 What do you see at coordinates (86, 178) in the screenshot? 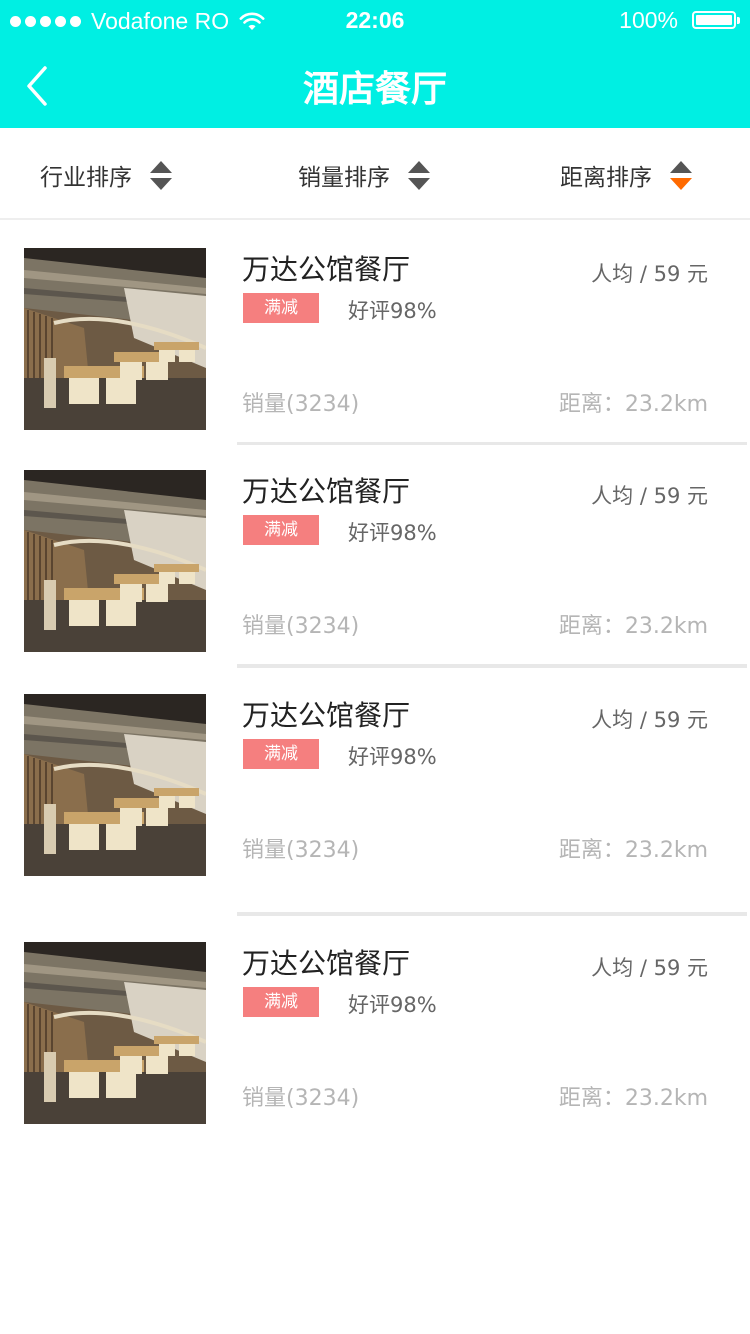
I see `sort-label: 行业排序` at bounding box center [86, 178].